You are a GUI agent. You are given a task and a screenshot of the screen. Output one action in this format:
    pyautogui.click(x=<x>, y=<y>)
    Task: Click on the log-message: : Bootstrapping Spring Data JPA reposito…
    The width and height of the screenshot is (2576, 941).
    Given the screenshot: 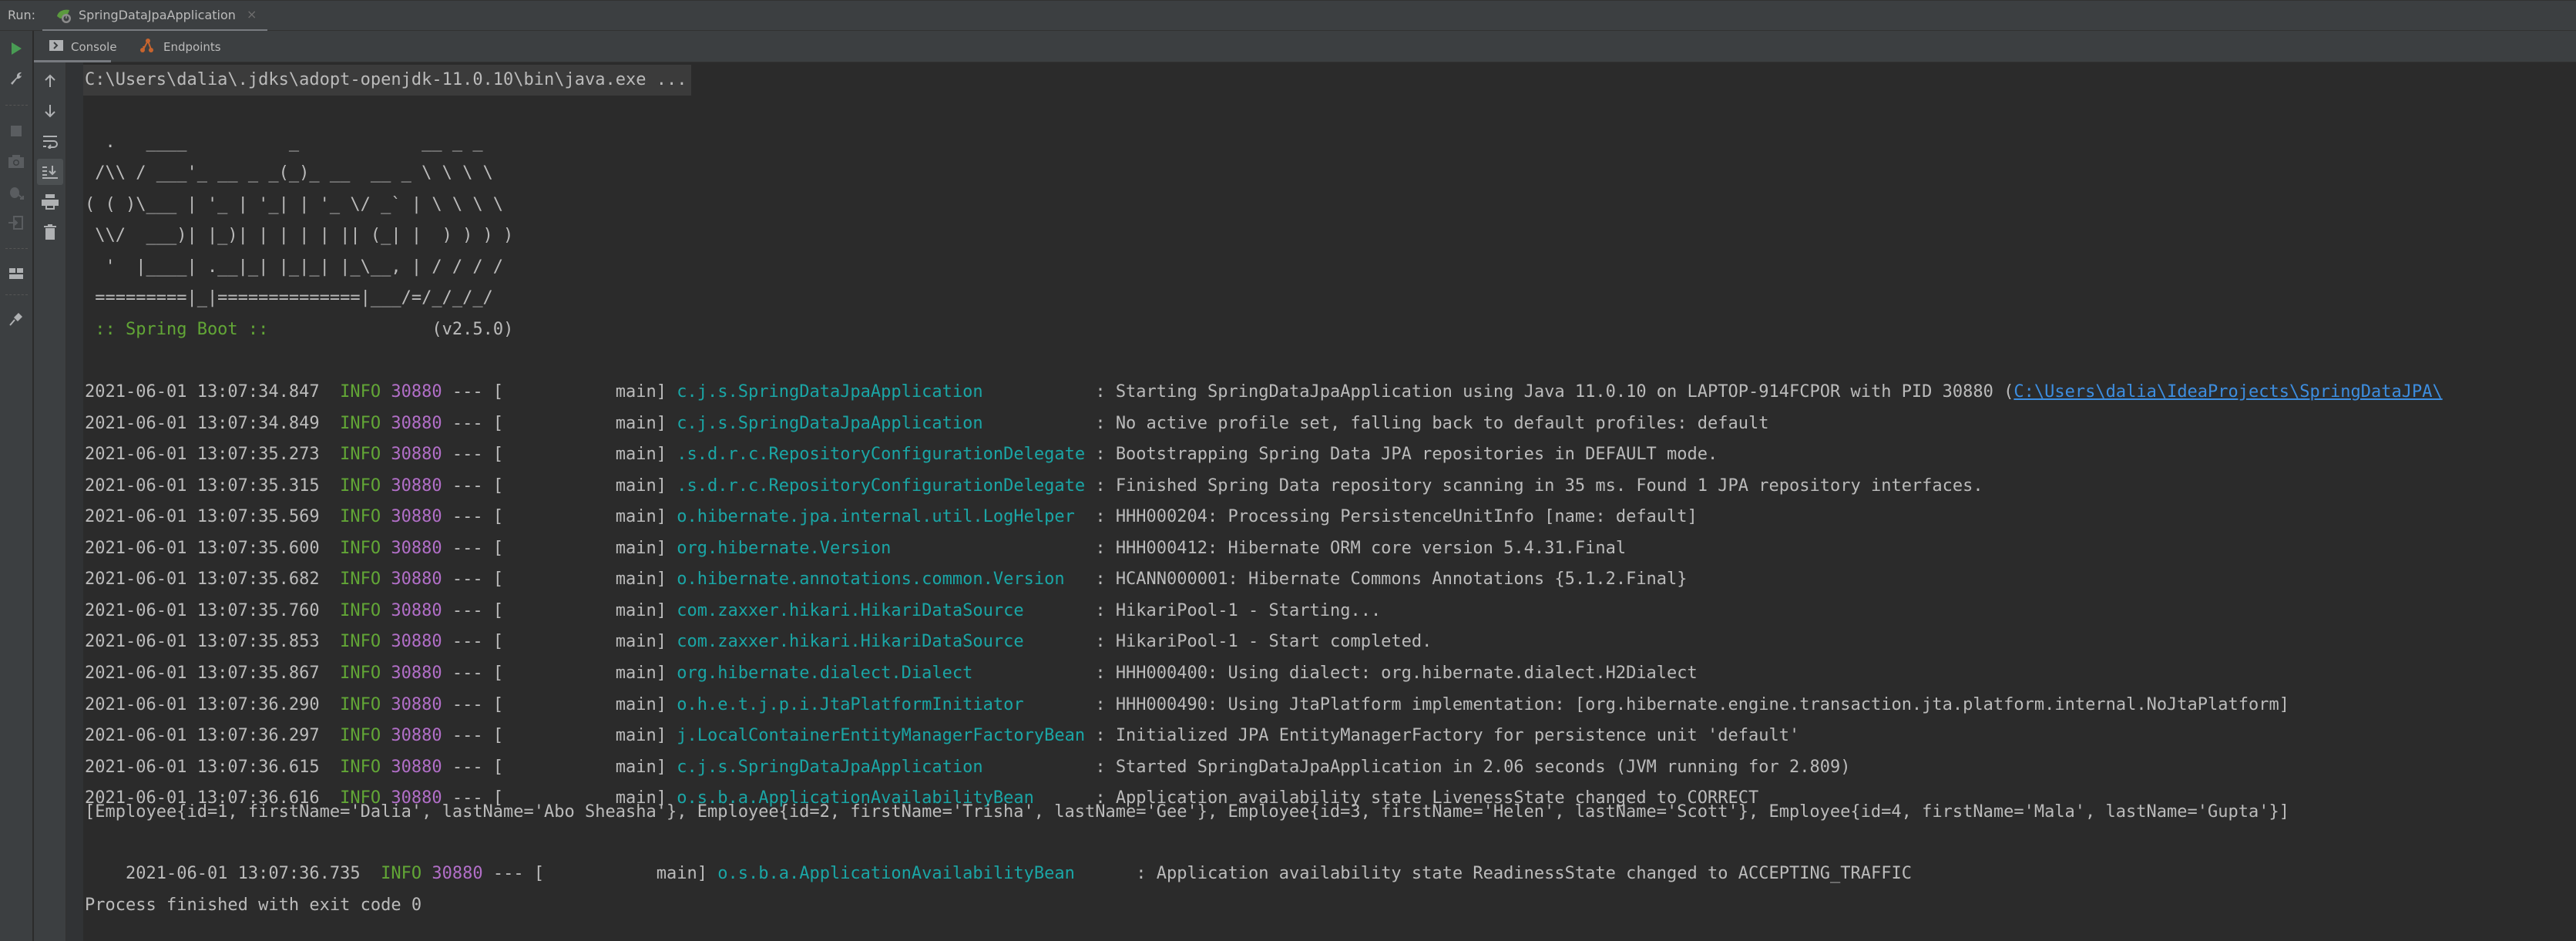 What is the action you would take?
    pyautogui.click(x=1401, y=455)
    